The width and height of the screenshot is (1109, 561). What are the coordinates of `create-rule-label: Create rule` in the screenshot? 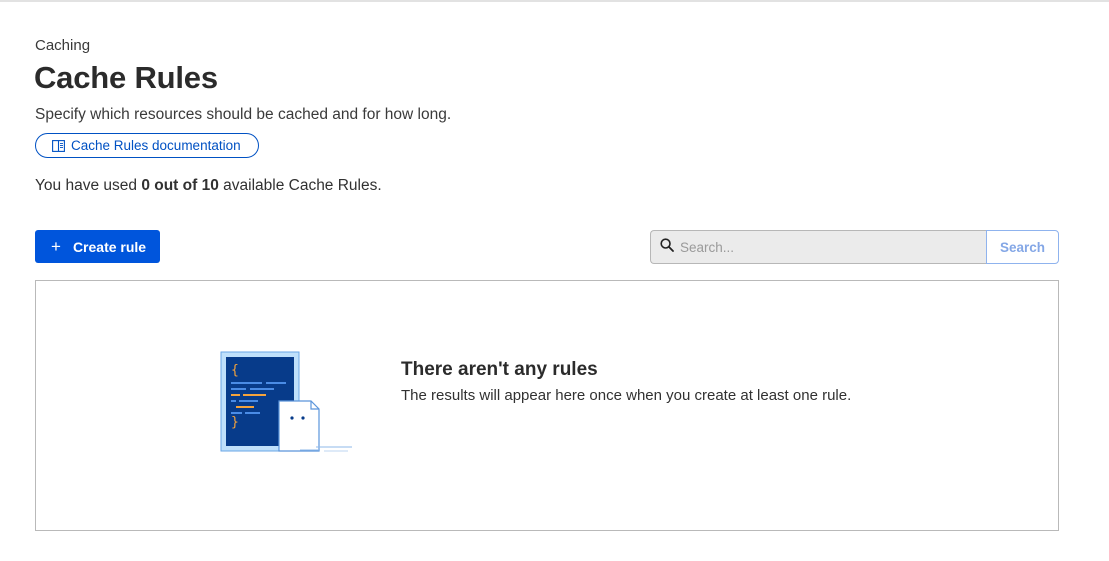 It's located at (109, 246).